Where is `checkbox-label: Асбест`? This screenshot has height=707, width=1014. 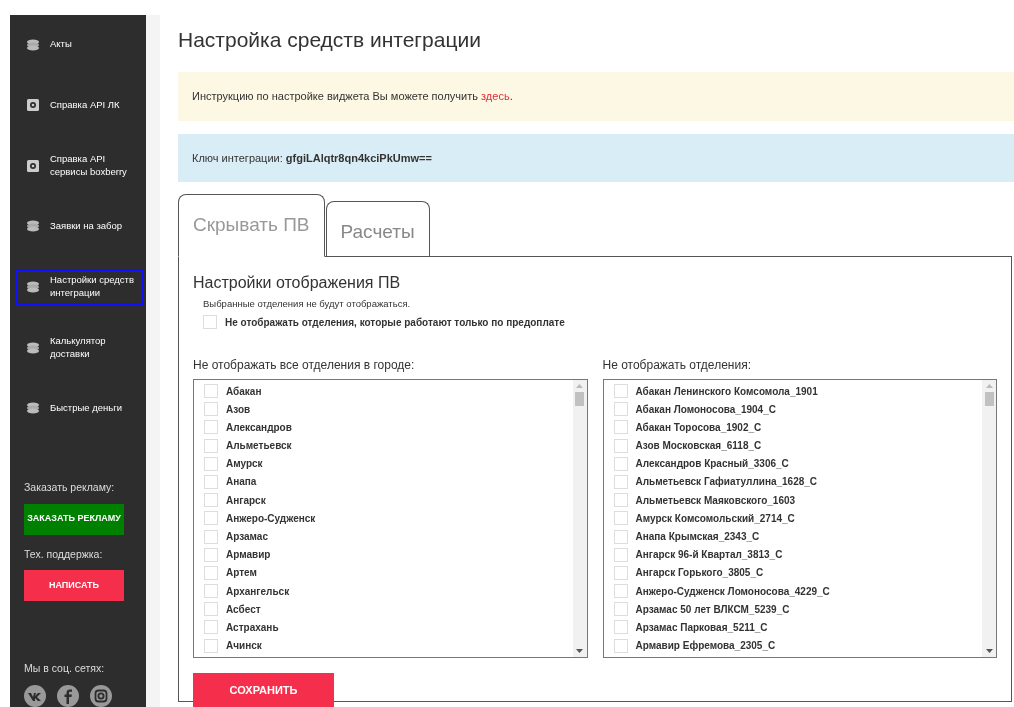
checkbox-label: Асбест is located at coordinates (243, 609).